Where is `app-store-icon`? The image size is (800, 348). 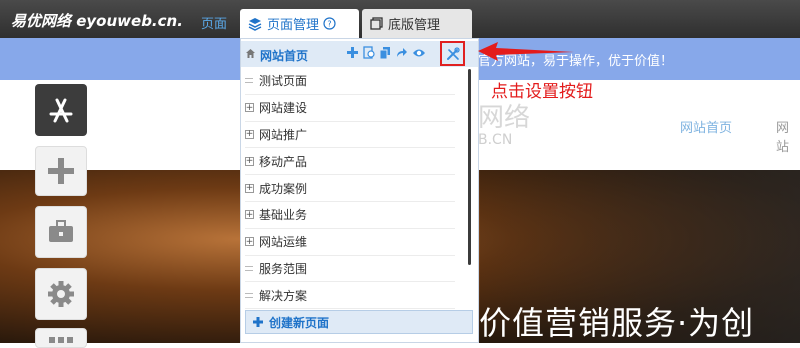
app-store-icon is located at coordinates (61, 110).